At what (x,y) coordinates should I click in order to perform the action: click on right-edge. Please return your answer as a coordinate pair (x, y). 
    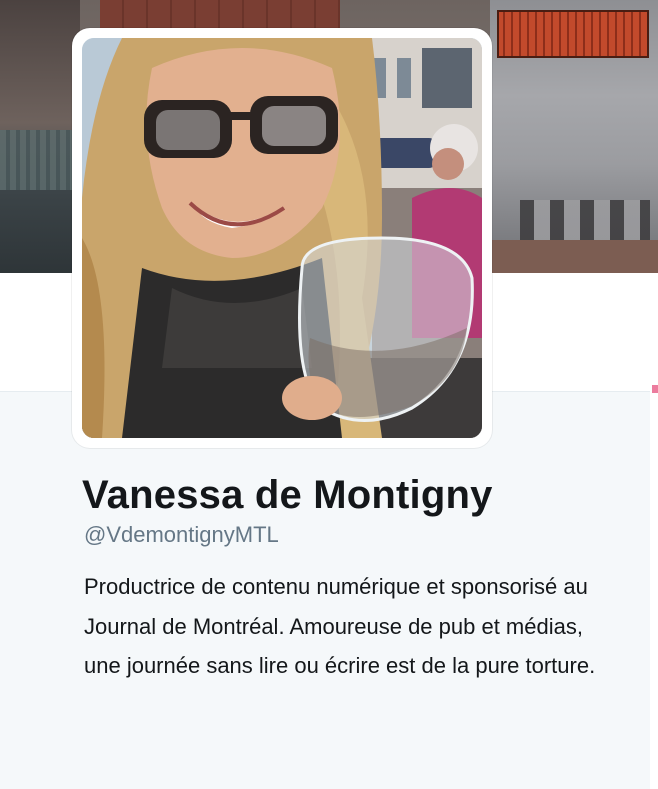
    Looking at the image, I should click on (654, 589).